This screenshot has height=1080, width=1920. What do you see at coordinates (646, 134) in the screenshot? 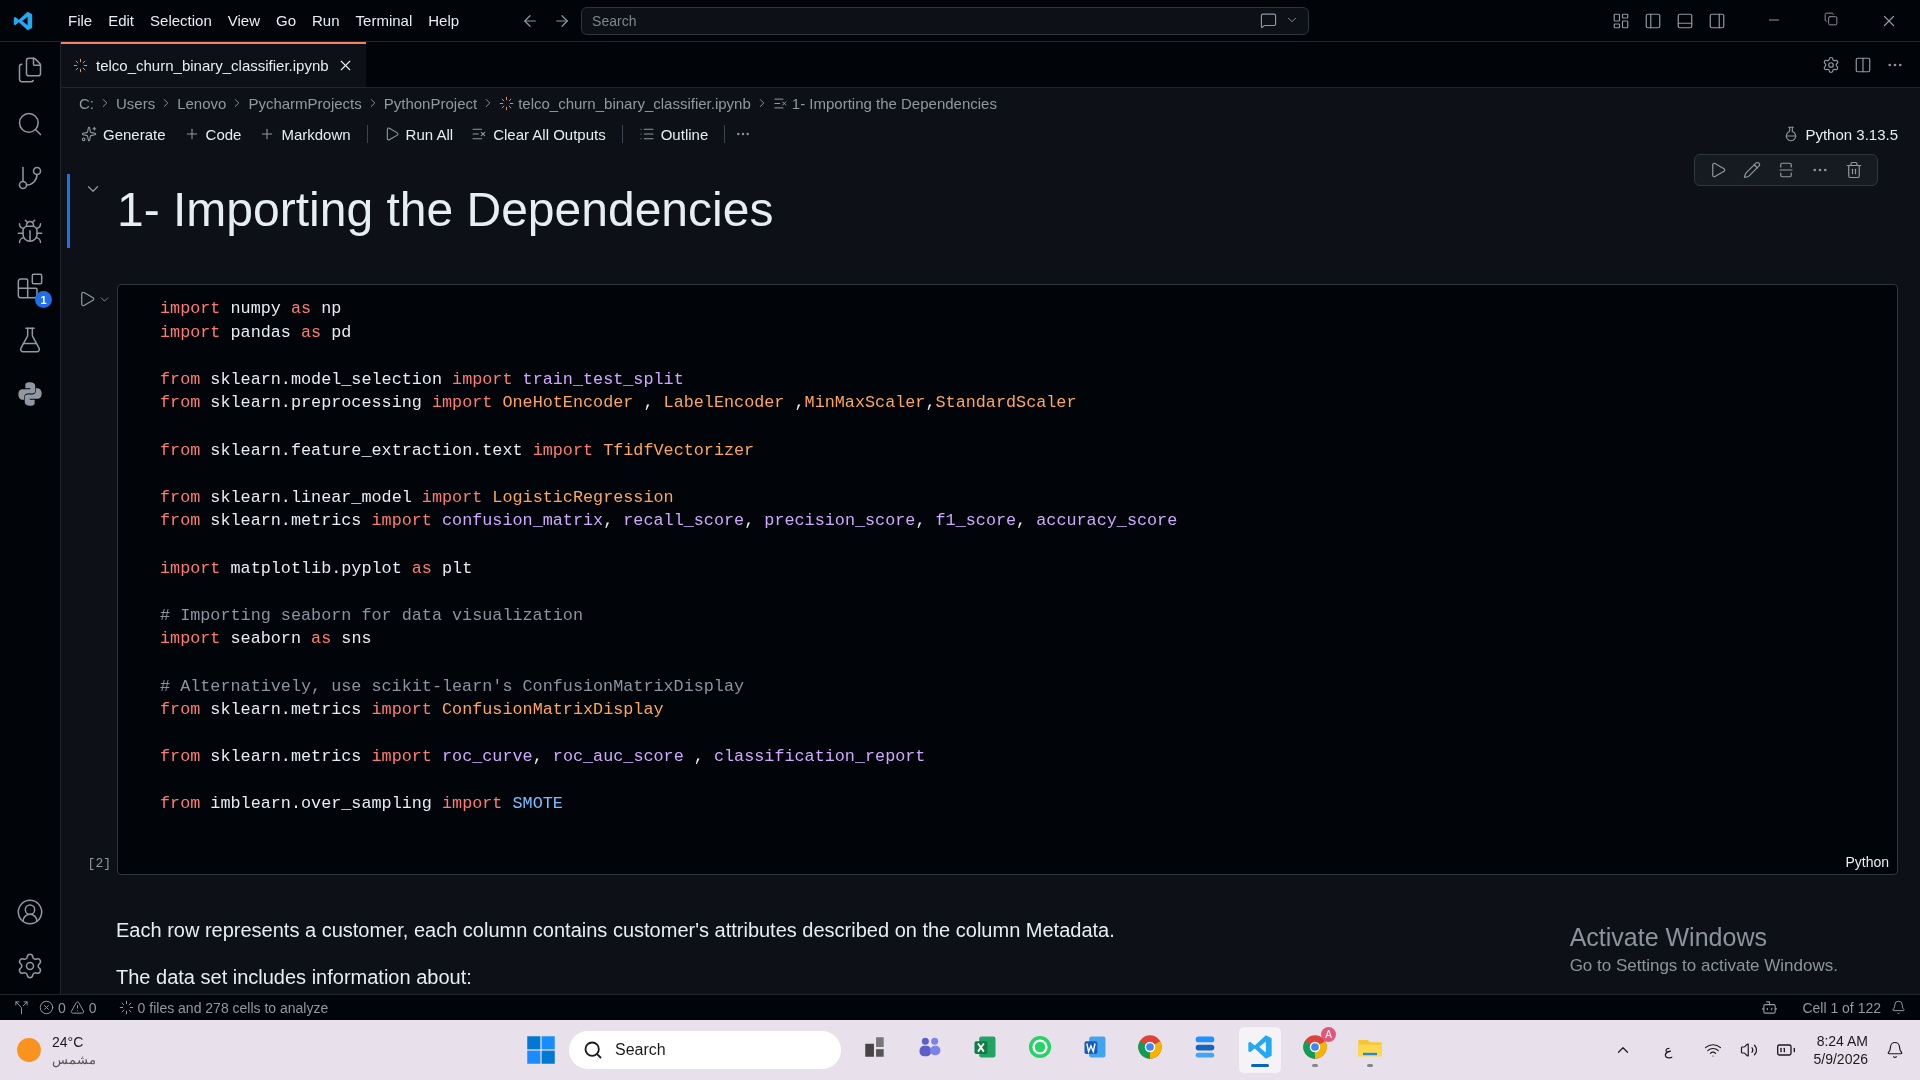
I see `list-icon` at bounding box center [646, 134].